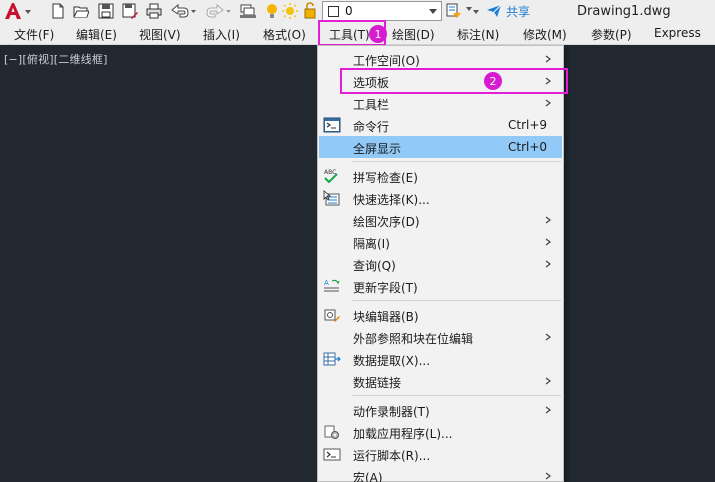  I want to click on open-file-button, so click(81, 11).